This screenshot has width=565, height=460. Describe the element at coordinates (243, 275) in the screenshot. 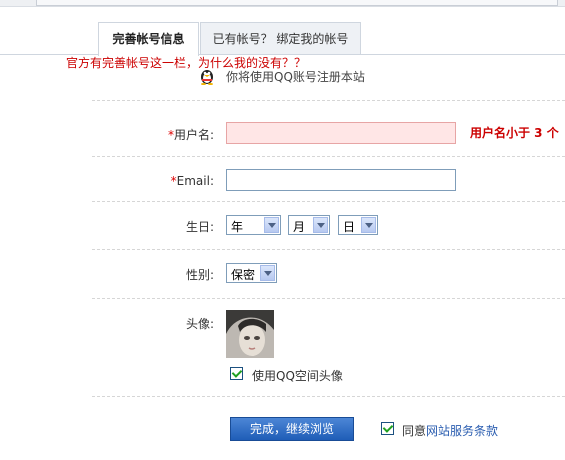

I see `gender-value: 保密` at that location.